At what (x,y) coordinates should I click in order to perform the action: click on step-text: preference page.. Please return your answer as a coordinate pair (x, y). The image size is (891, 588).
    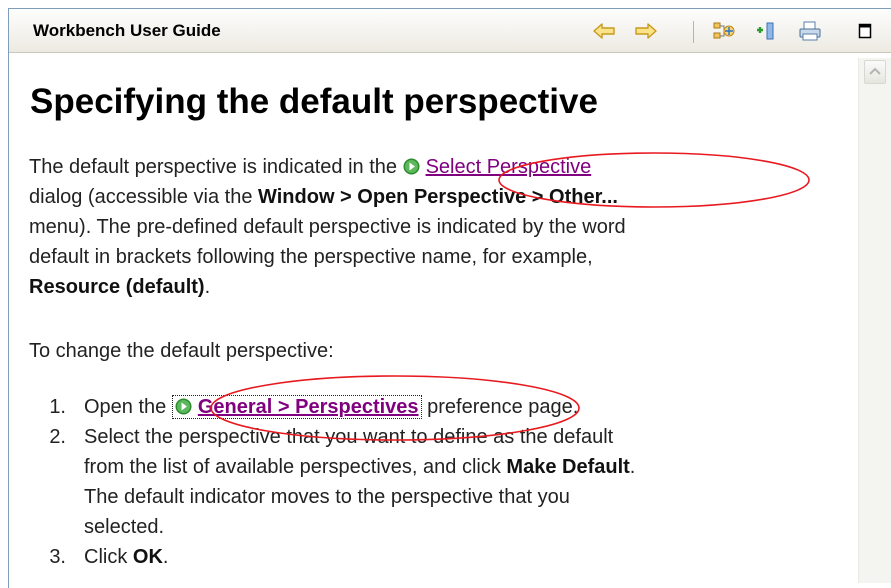
    Looking at the image, I should click on (503, 407).